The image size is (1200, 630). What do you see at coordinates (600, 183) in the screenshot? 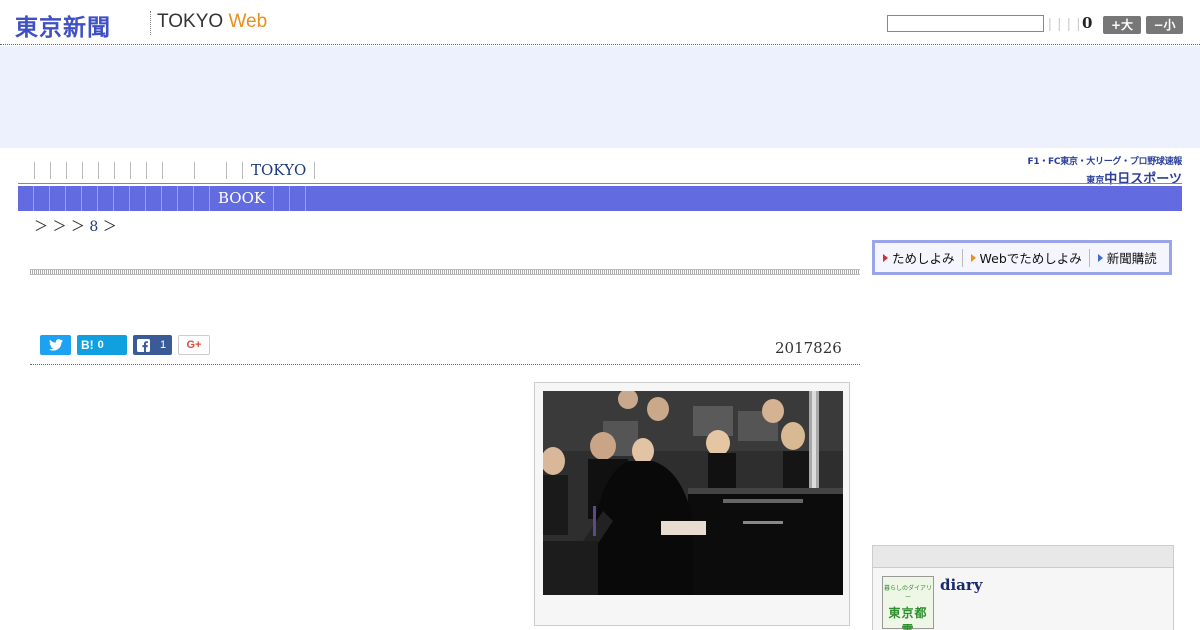
I see `nav-divider` at bounding box center [600, 183].